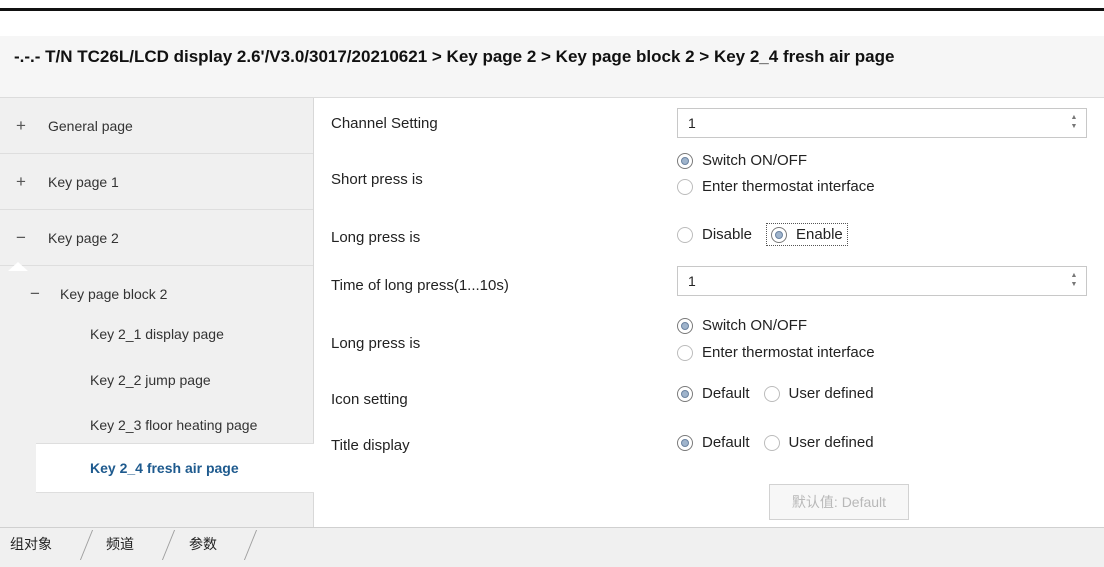 This screenshot has width=1104, height=567. What do you see at coordinates (150, 380) in the screenshot?
I see `sidebar-item-label: Key 2_2 jump page` at bounding box center [150, 380].